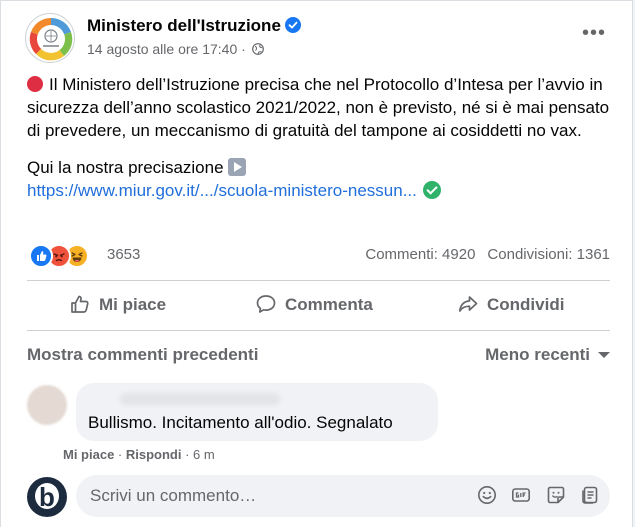 This screenshot has width=635, height=527. I want to click on composer-icons, so click(533, 496).